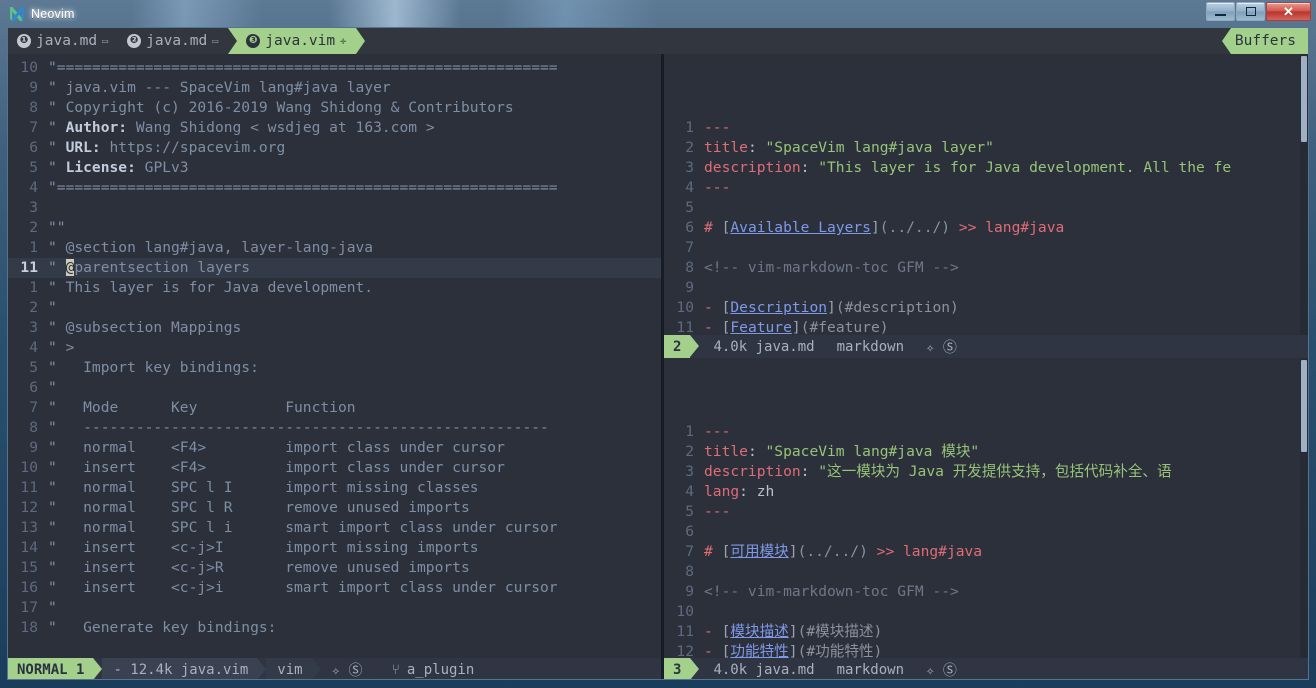 This screenshot has height=688, width=1316. I want to click on minimize-button, so click(1220, 11).